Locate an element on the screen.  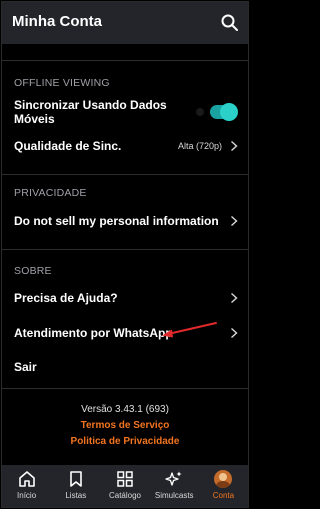
tab-label: Simulcasts is located at coordinates (174, 495).